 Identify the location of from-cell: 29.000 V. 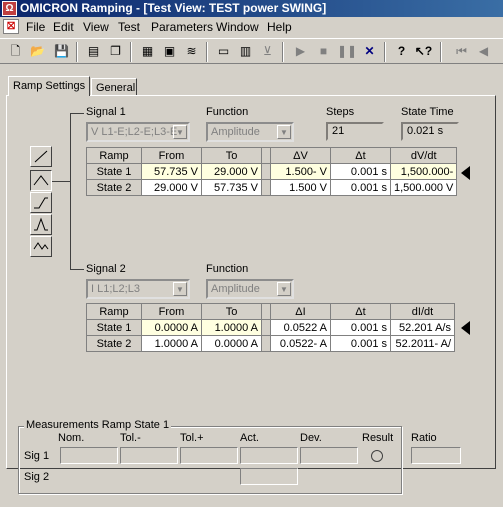
(171, 187).